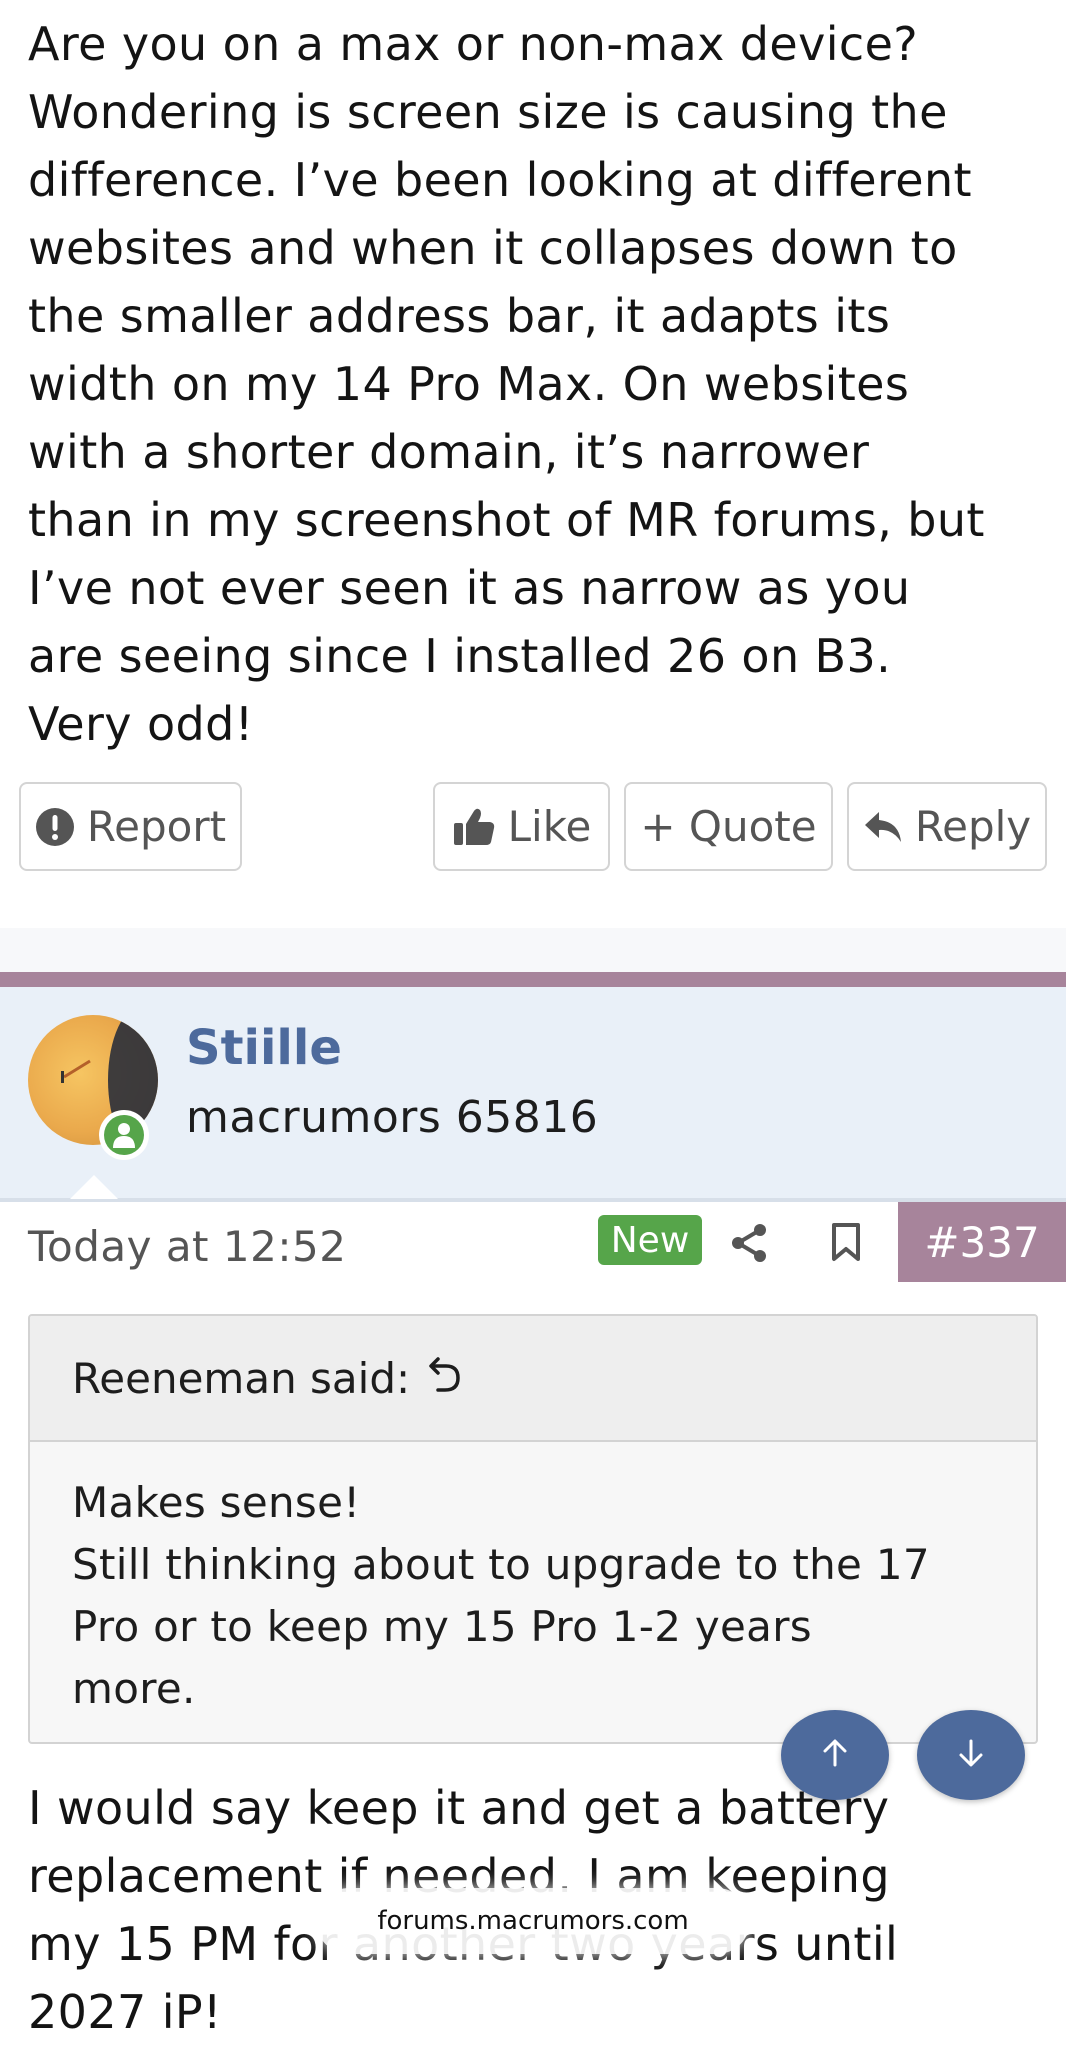  I want to click on post-line: Wondering is screen size is causing the, so click(488, 112).